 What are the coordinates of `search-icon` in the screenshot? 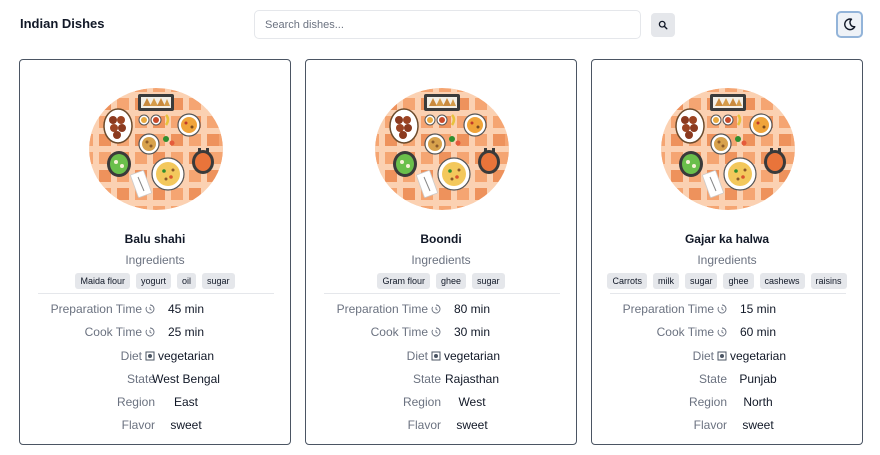 It's located at (663, 25).